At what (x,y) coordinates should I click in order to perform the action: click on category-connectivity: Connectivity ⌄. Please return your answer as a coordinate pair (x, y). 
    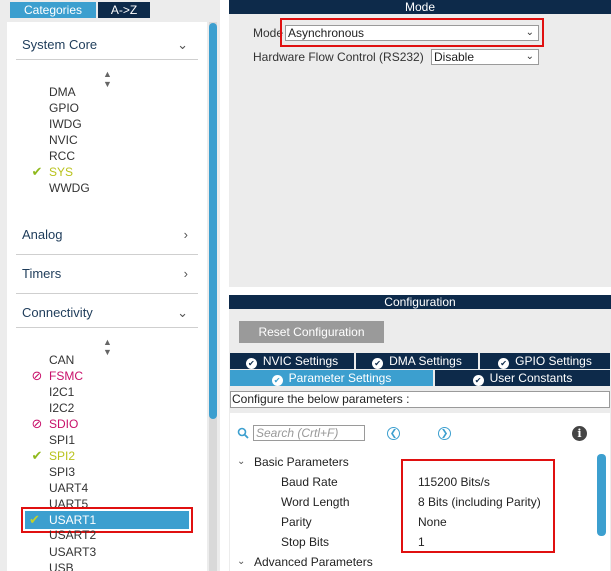
    Looking at the image, I should click on (107, 313).